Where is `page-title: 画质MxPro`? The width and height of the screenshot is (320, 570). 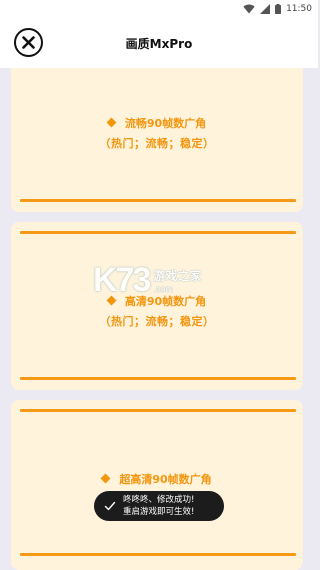
page-title: 画质MxPro is located at coordinates (159, 44).